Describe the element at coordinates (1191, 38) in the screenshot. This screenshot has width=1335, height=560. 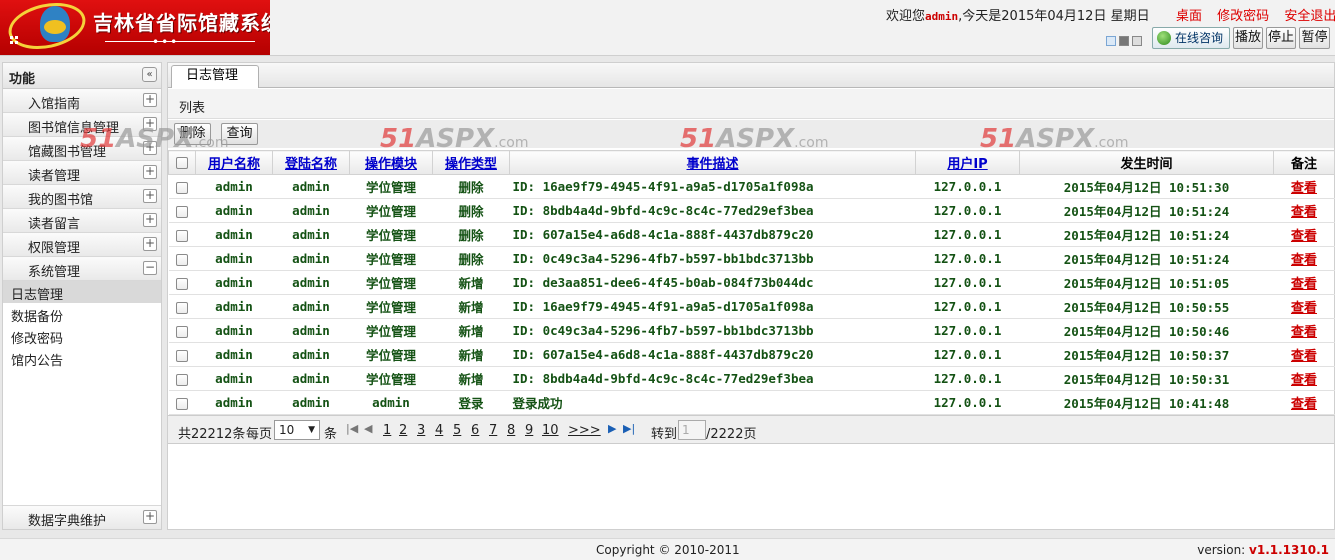
I see `online-consult-button: 在线咨询` at that location.